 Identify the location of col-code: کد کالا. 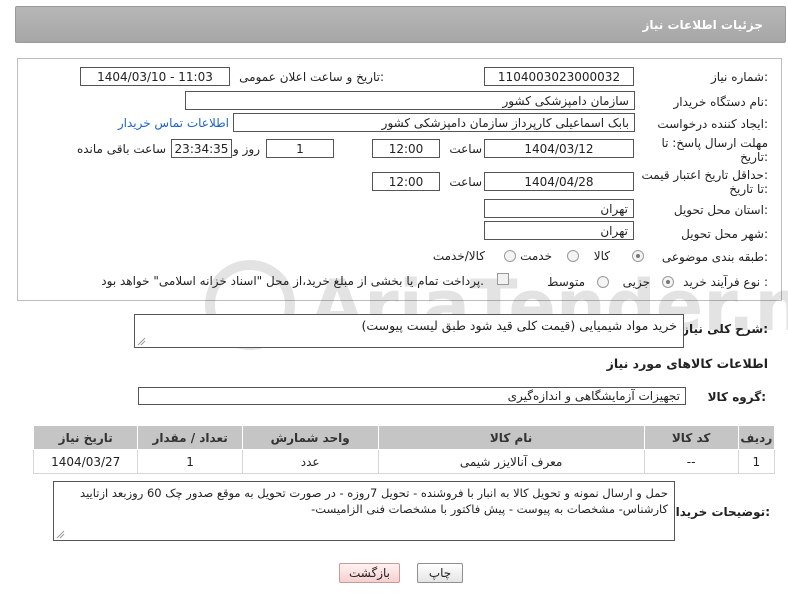
(691, 437).